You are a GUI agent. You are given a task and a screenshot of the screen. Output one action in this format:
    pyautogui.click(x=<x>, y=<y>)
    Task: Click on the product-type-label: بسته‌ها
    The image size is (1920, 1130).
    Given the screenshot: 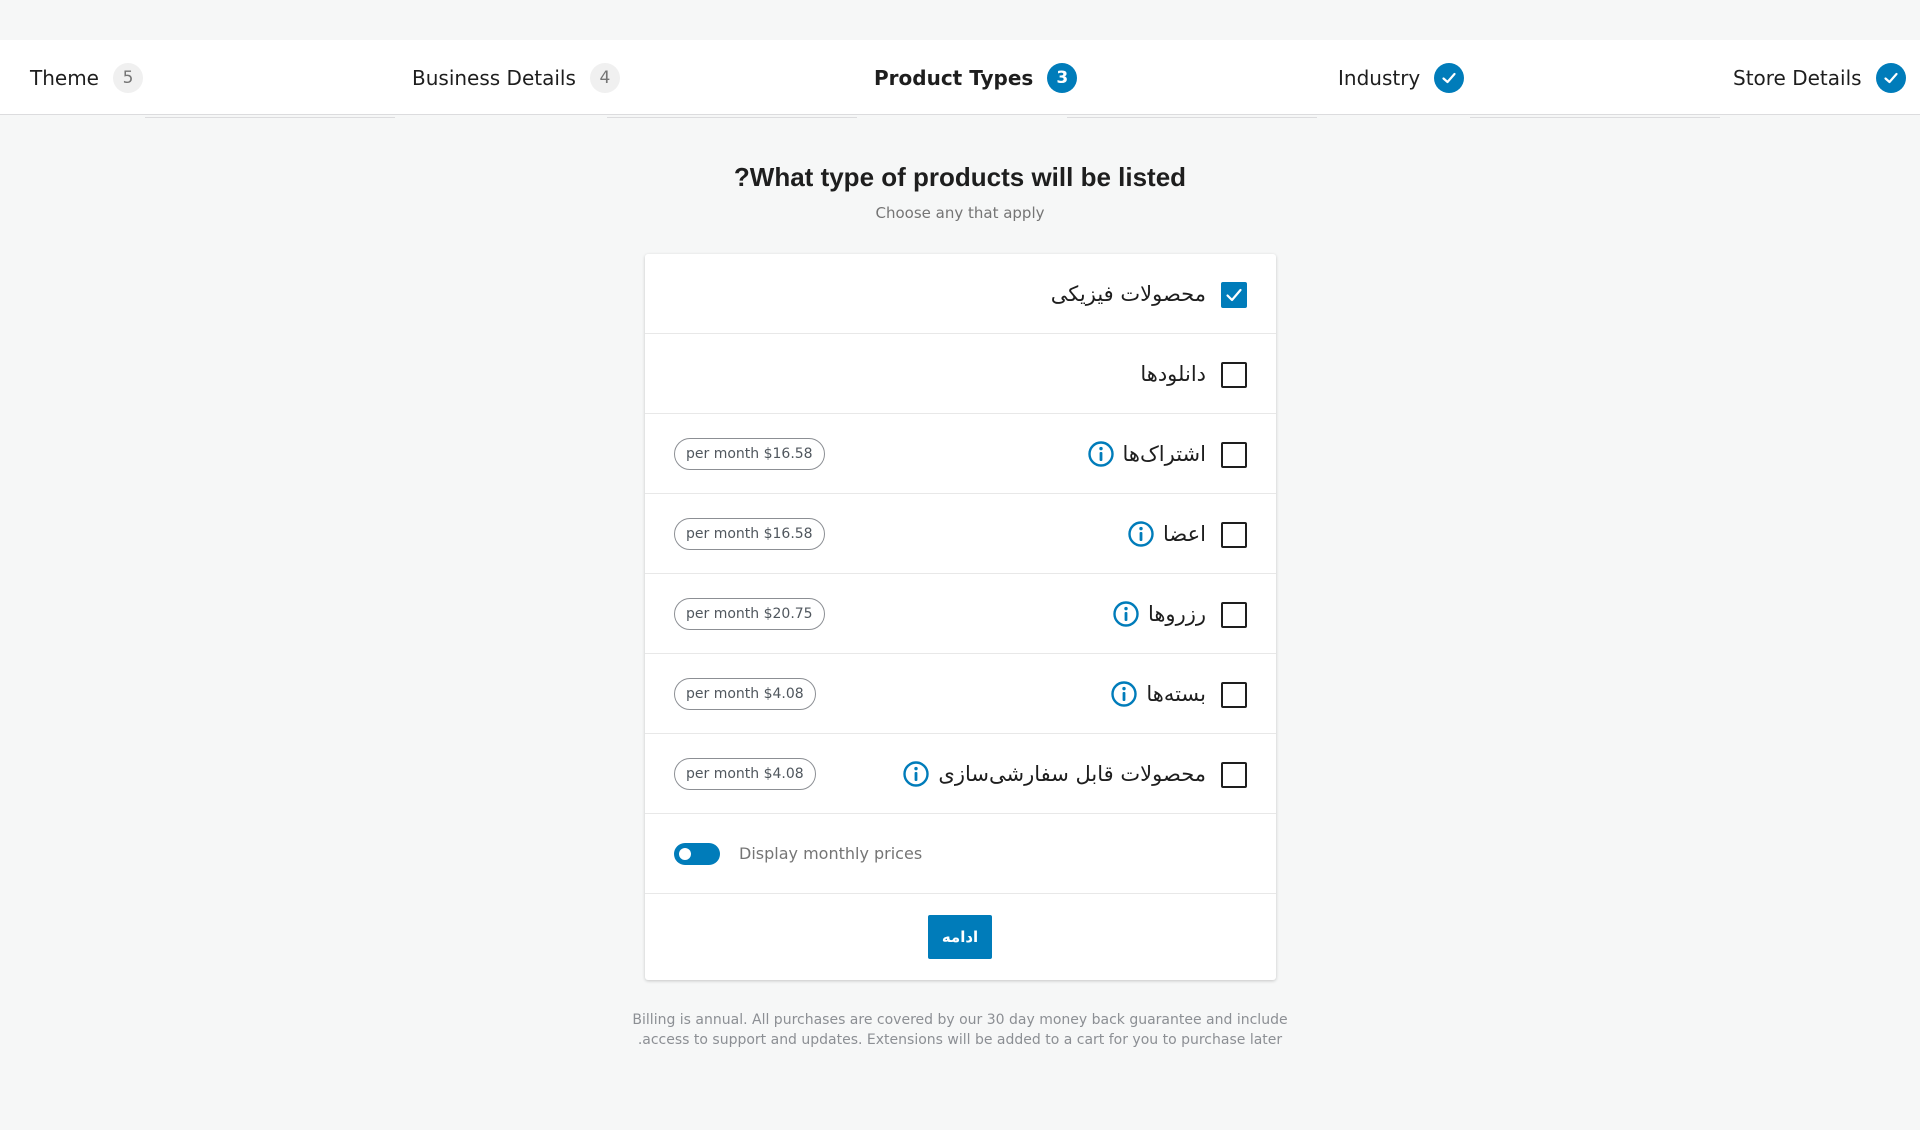 What is the action you would take?
    pyautogui.click(x=1176, y=694)
    